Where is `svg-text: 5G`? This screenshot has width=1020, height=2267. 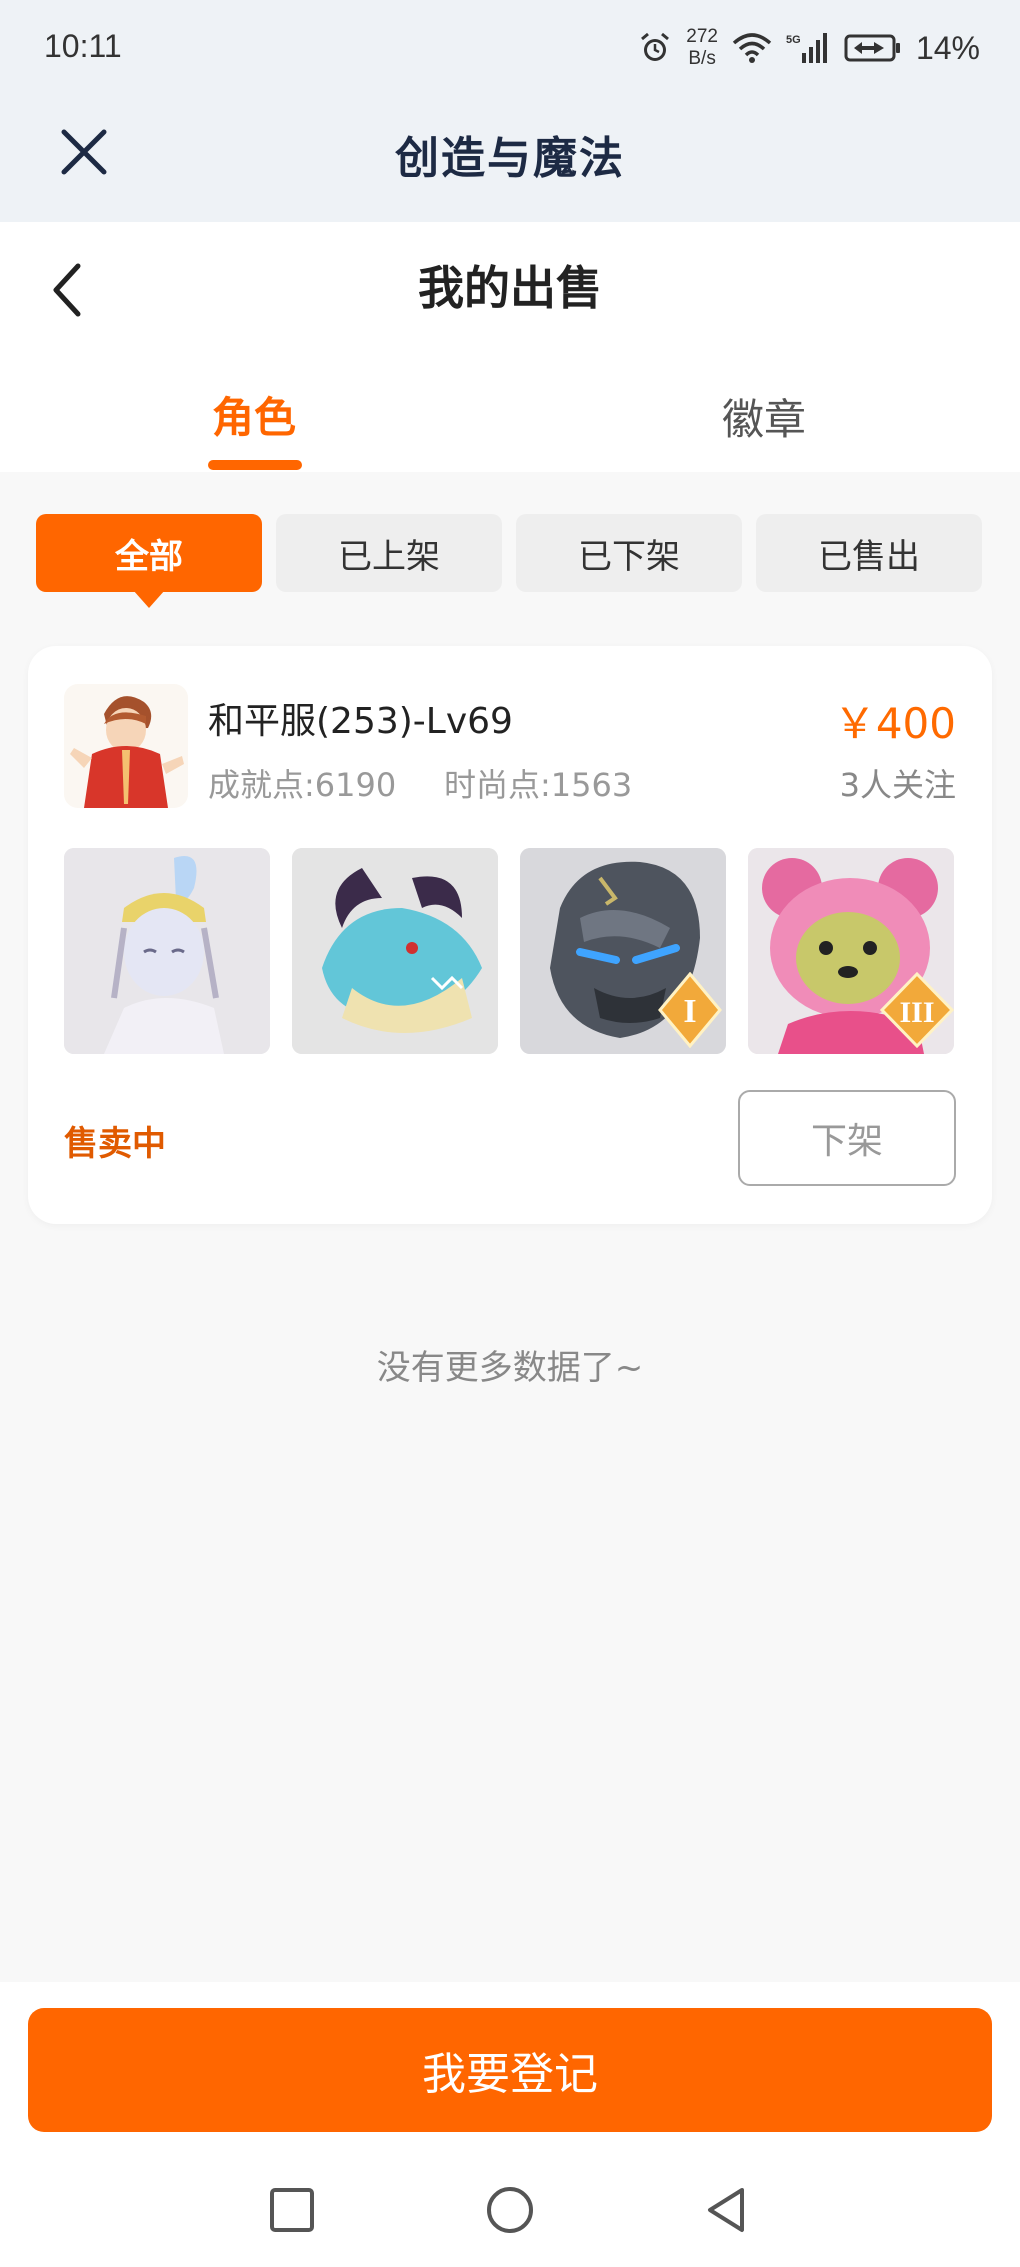
svg-text: 5G is located at coordinates (793, 40).